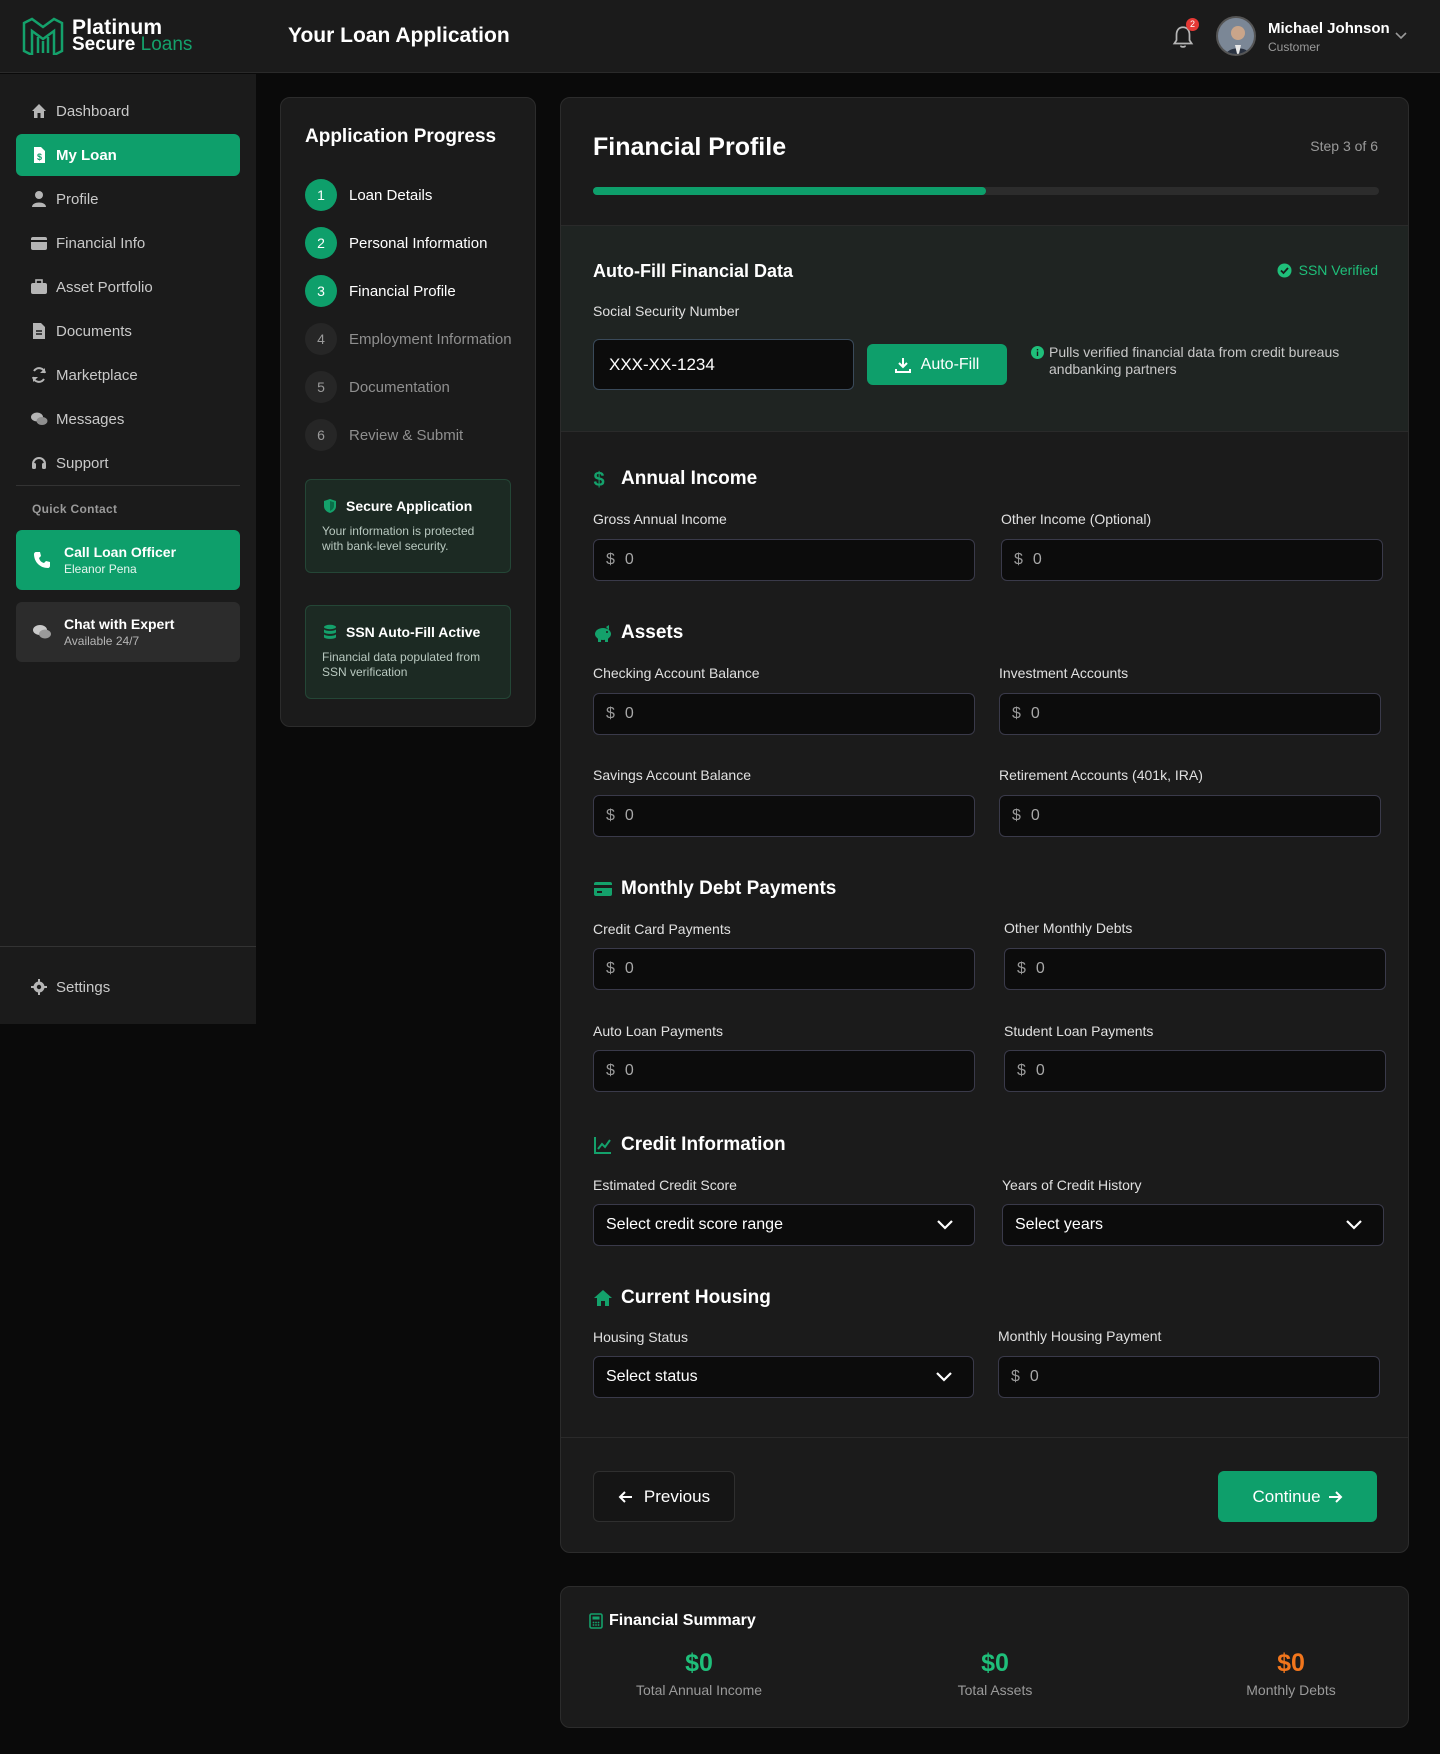 This screenshot has width=1440, height=1754. I want to click on section-title: Annual Income, so click(689, 478).